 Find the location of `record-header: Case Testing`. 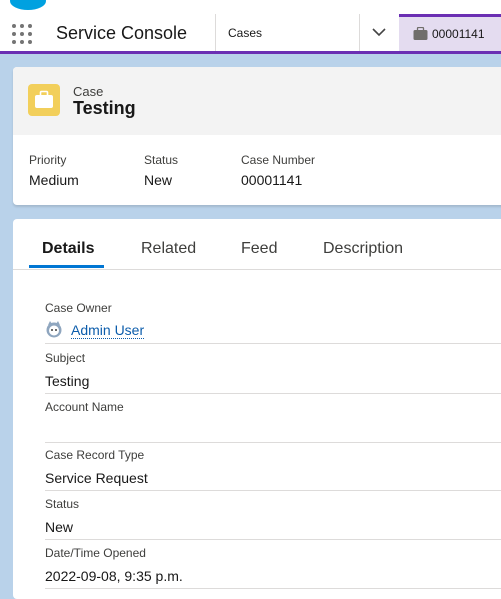

record-header: Case Testing is located at coordinates (257, 101).